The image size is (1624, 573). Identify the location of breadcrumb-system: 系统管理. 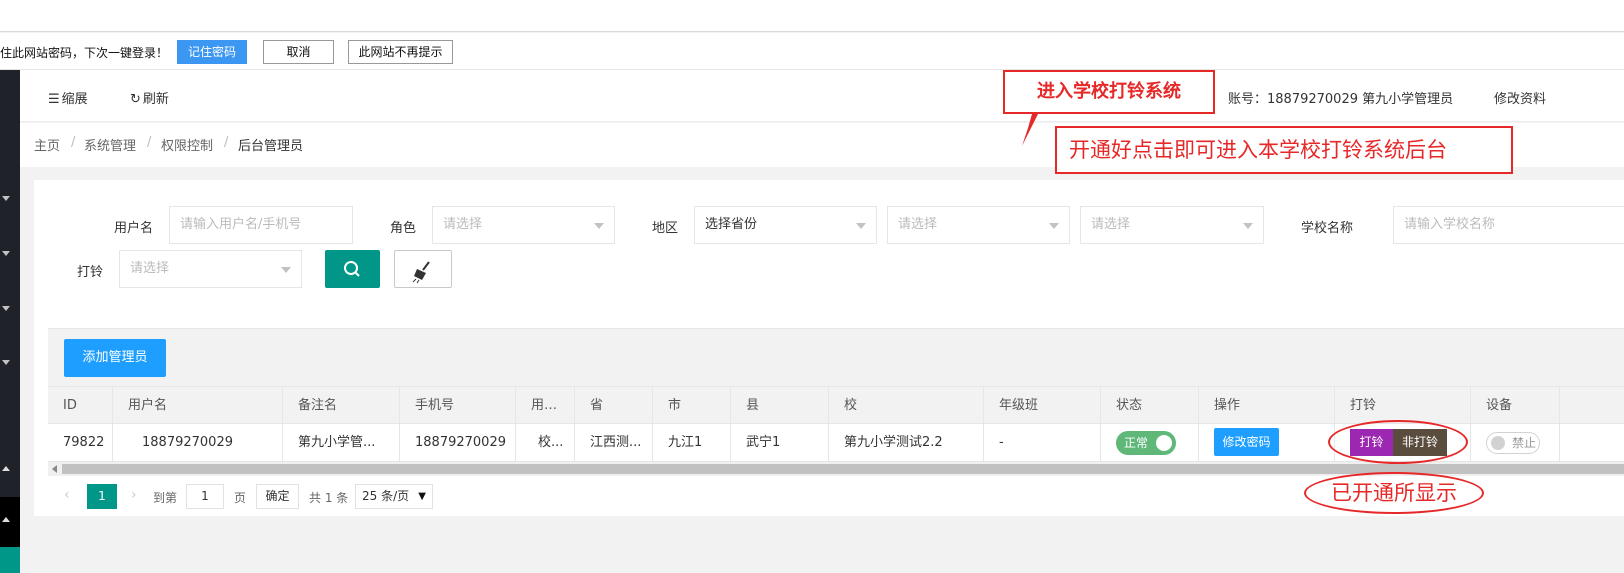
(110, 144).